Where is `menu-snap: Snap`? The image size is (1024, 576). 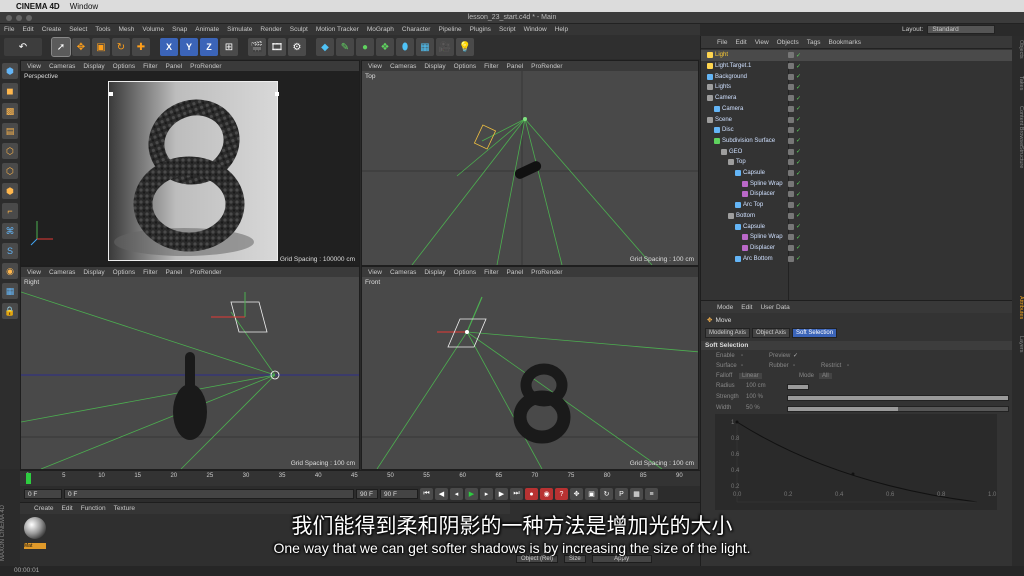
menu-snap: Snap is located at coordinates (179, 29).